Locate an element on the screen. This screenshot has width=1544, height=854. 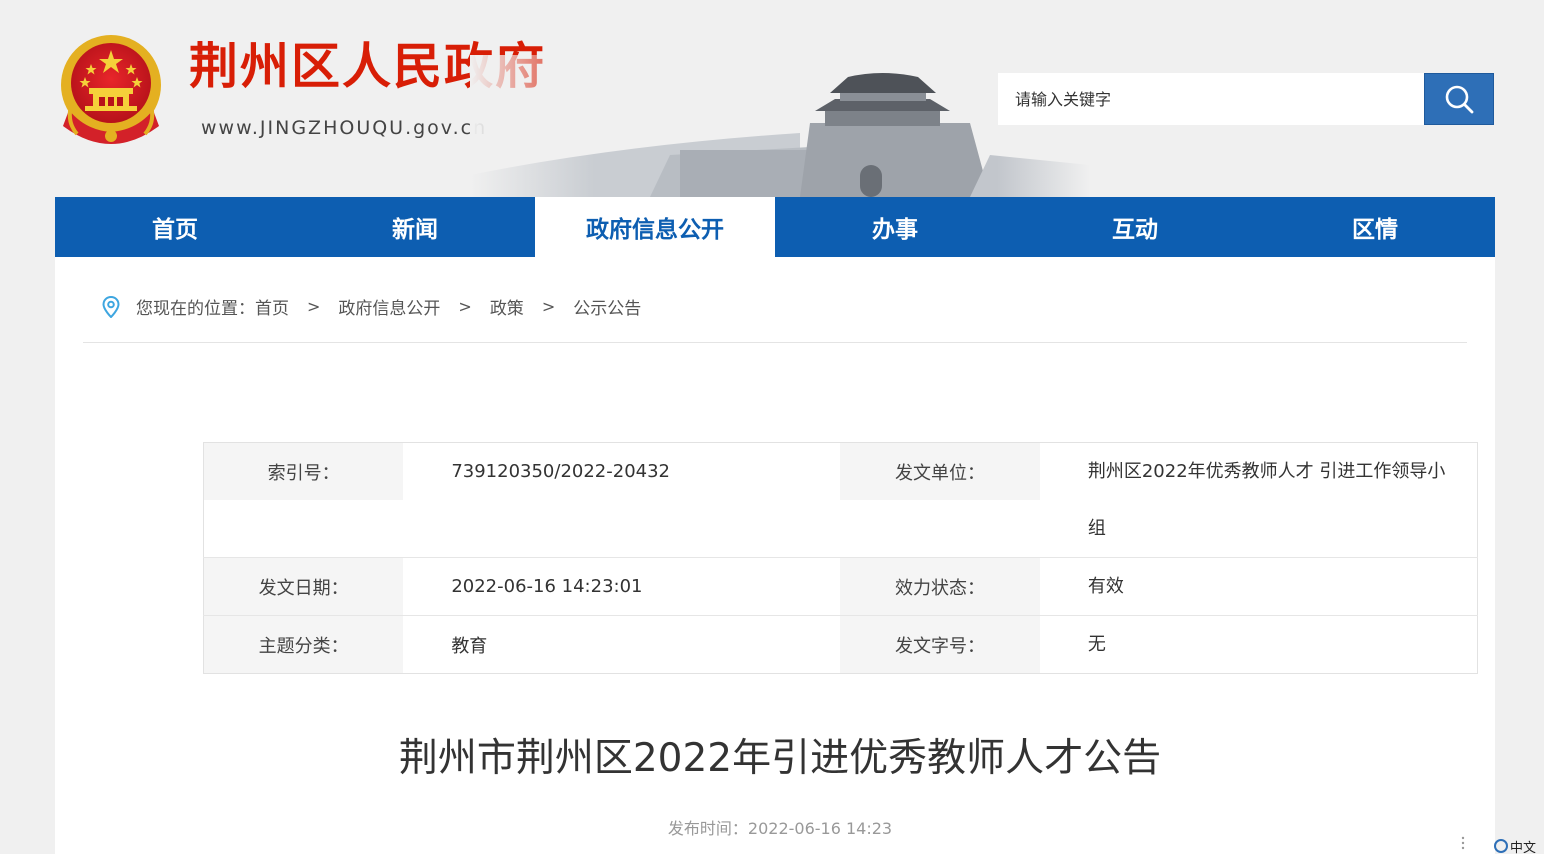
breadcrumb-prefix: 您现在的位置： is located at coordinates (195, 309).